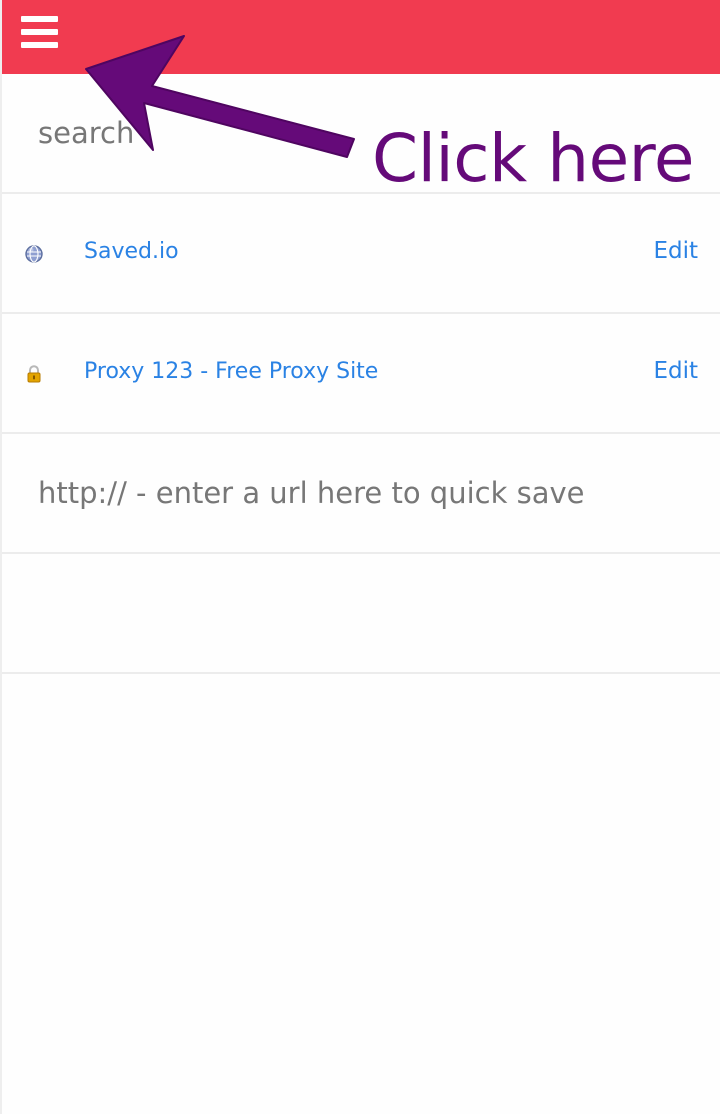 This screenshot has height=1114, width=720. I want to click on quick-save-url-input, so click(368, 493).